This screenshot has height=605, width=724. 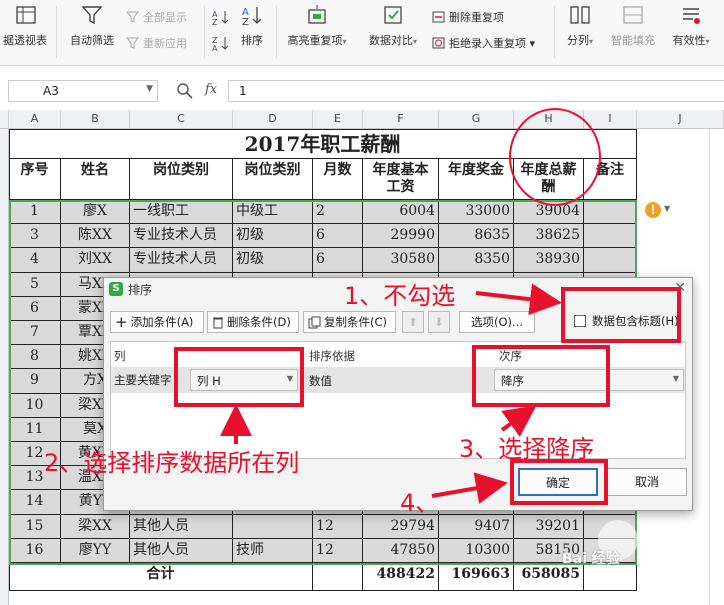 I want to click on has-header-checkbox: 数据包含标题(H), so click(x=626, y=321).